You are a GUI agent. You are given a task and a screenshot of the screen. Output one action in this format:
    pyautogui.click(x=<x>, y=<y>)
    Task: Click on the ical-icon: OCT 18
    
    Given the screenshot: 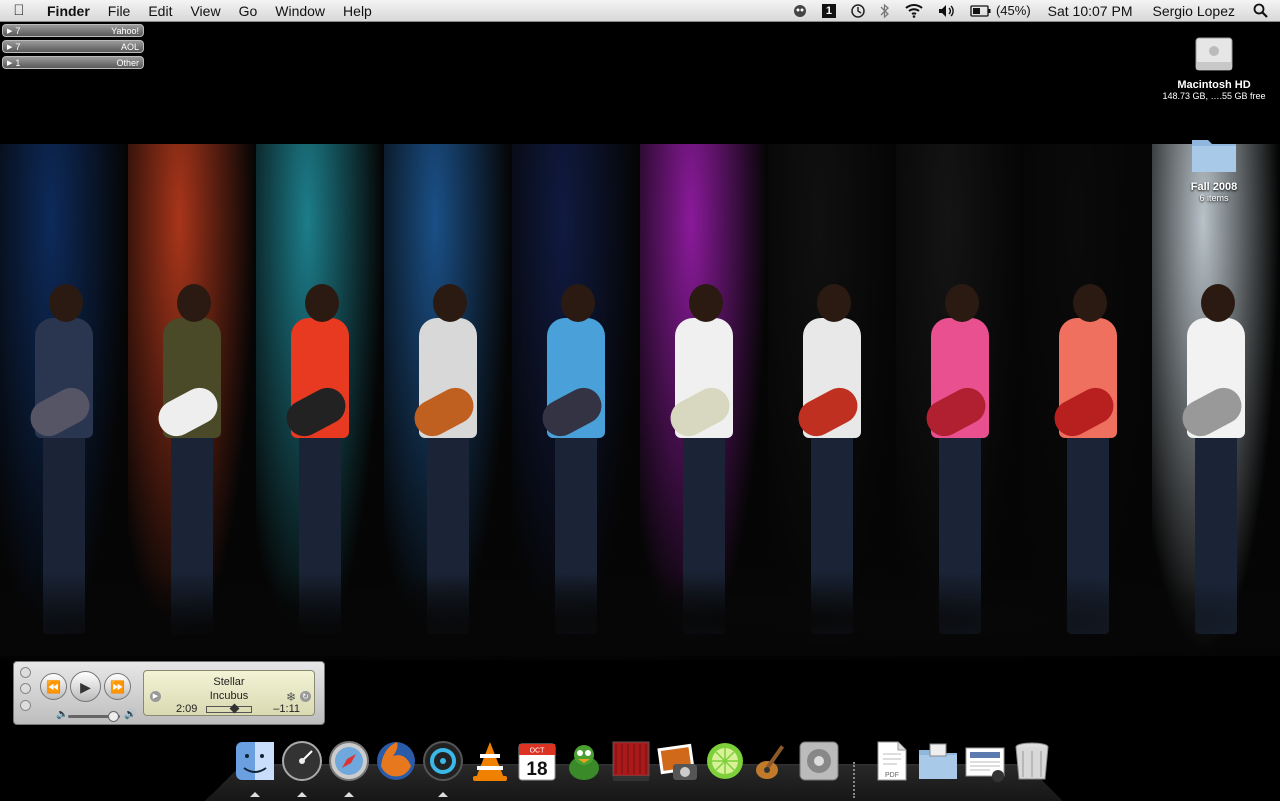 What is the action you would take?
    pyautogui.click(x=537, y=761)
    